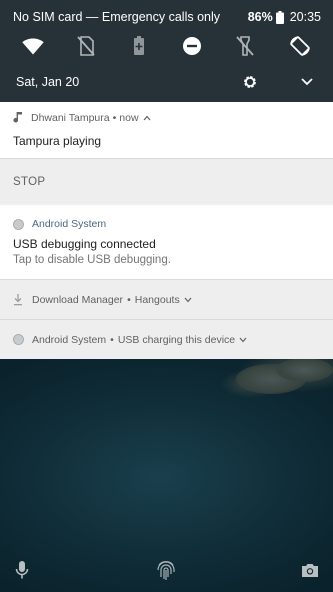 The width and height of the screenshot is (333, 592). Describe the element at coordinates (18, 299) in the screenshot. I see `download-icon` at that location.